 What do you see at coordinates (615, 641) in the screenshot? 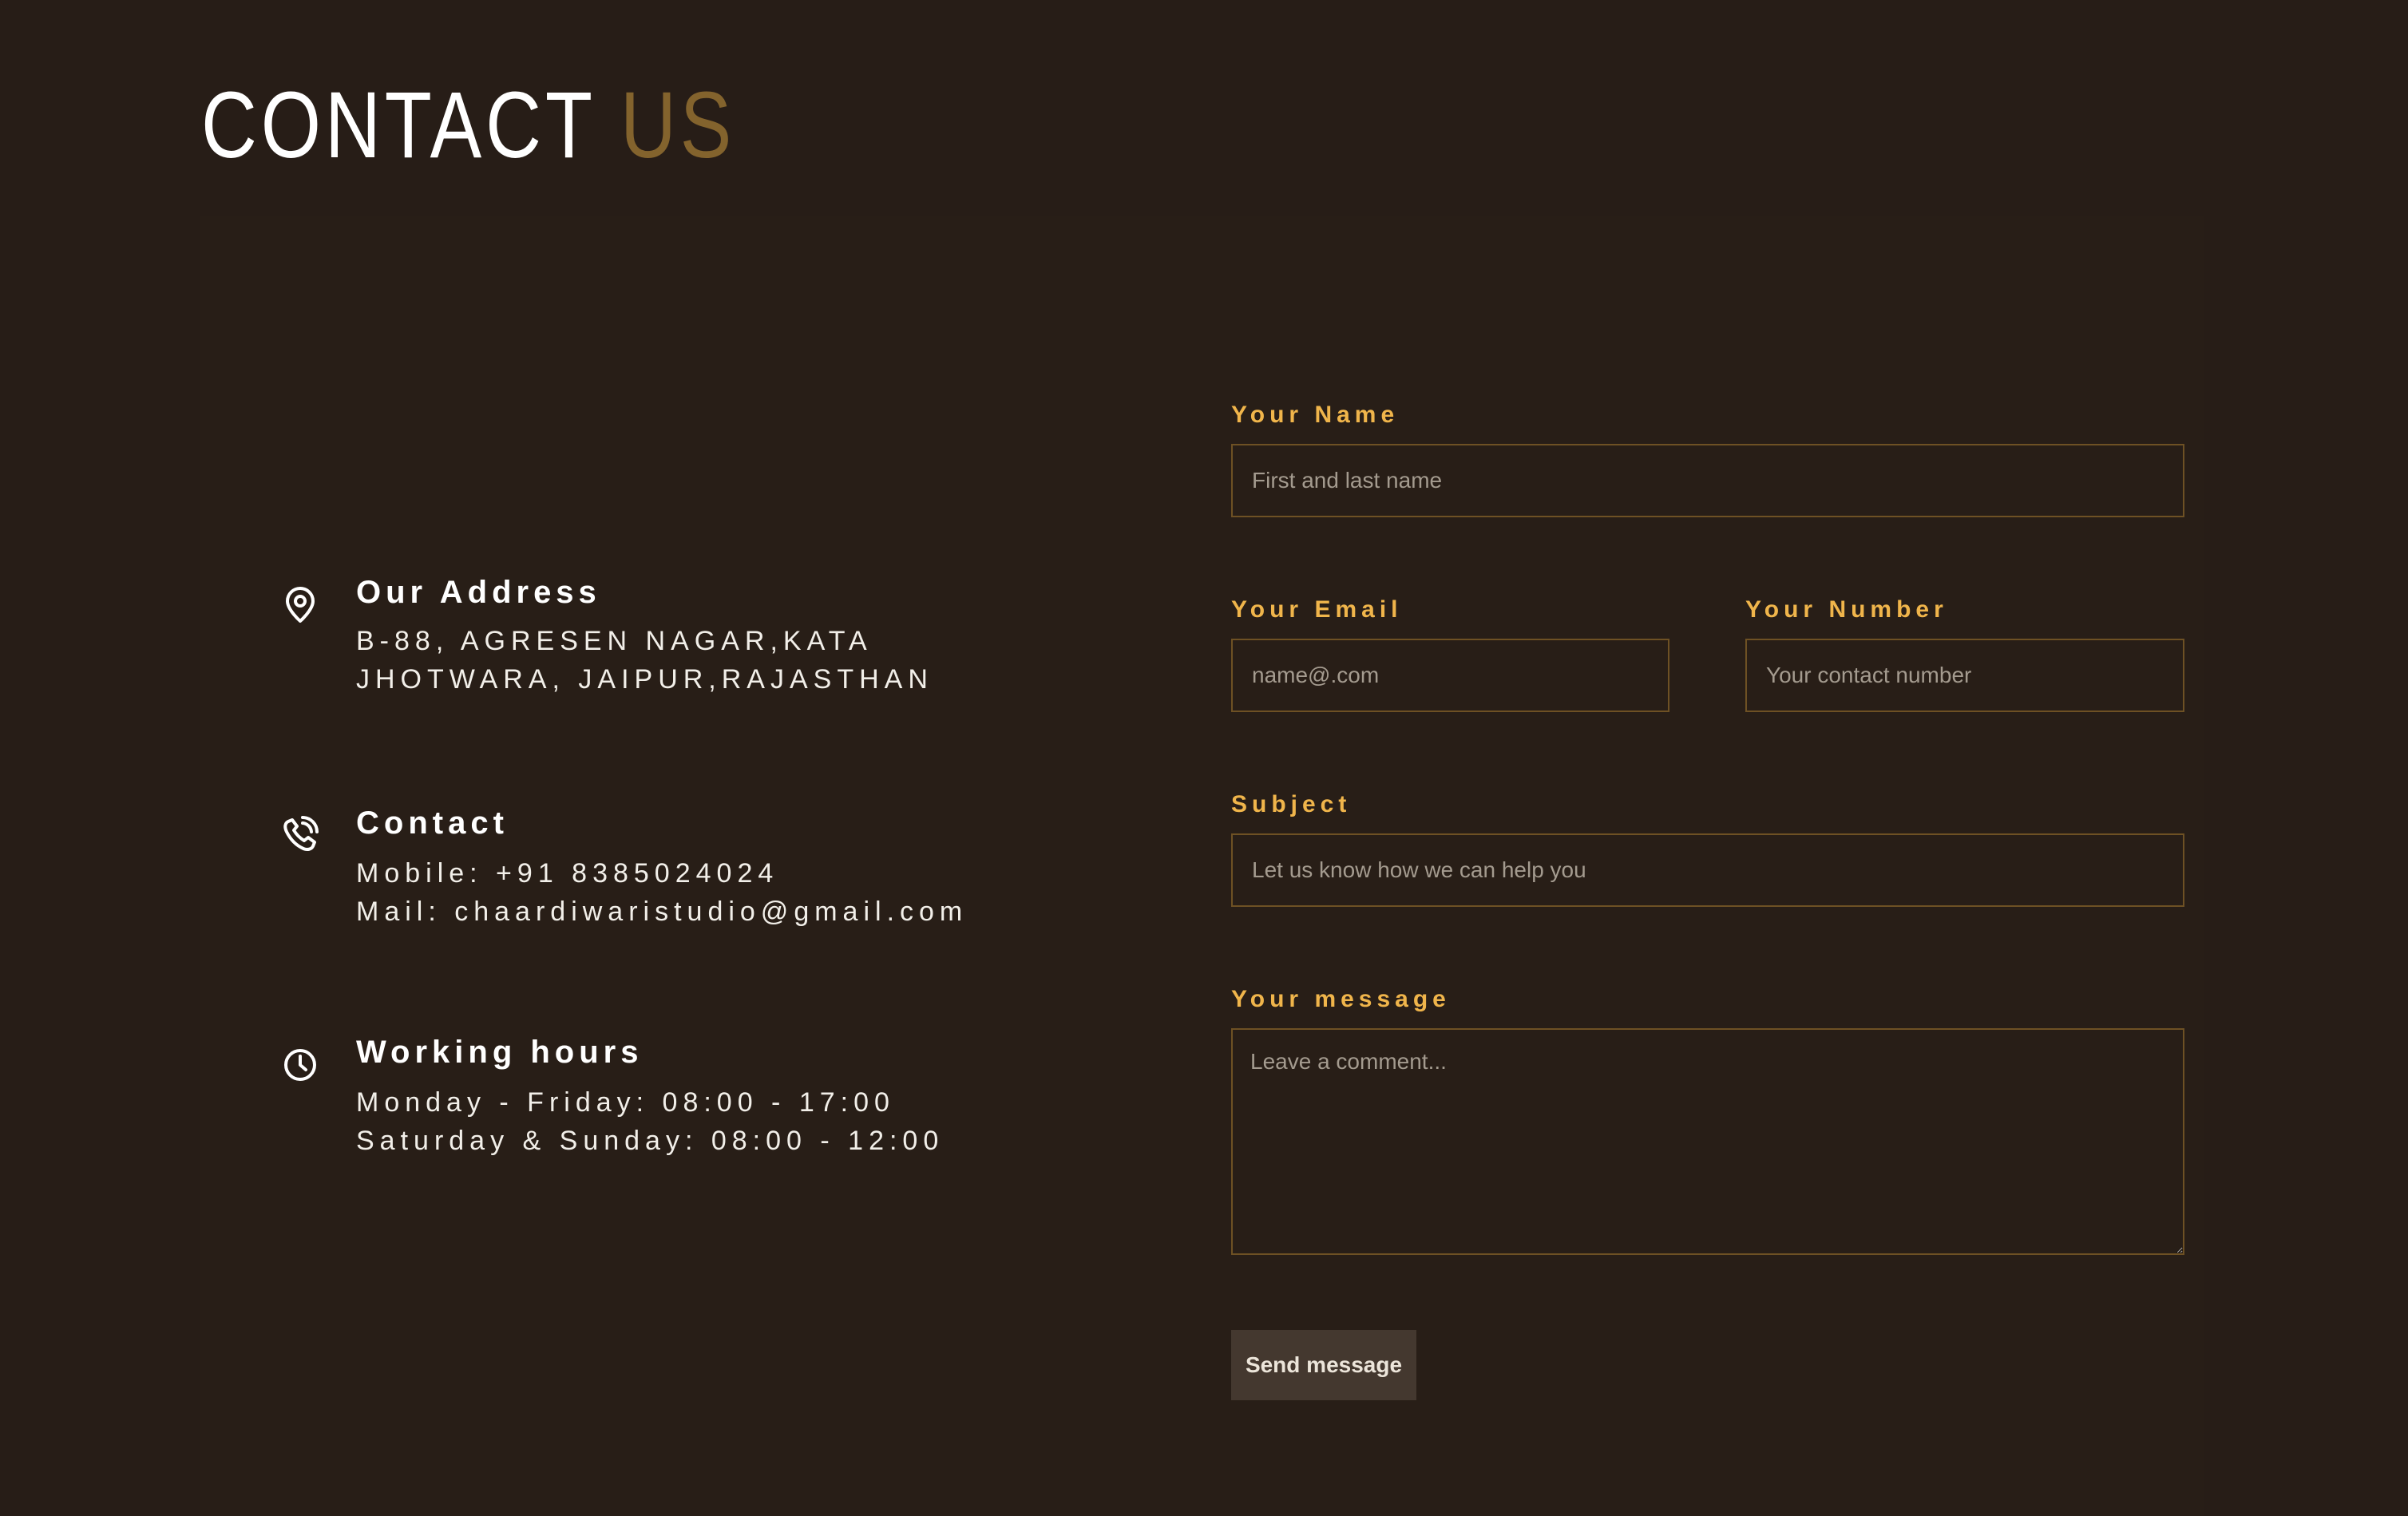
I see `address-line-1: B-88, AGRESEN NAGAR,KATA` at bounding box center [615, 641].